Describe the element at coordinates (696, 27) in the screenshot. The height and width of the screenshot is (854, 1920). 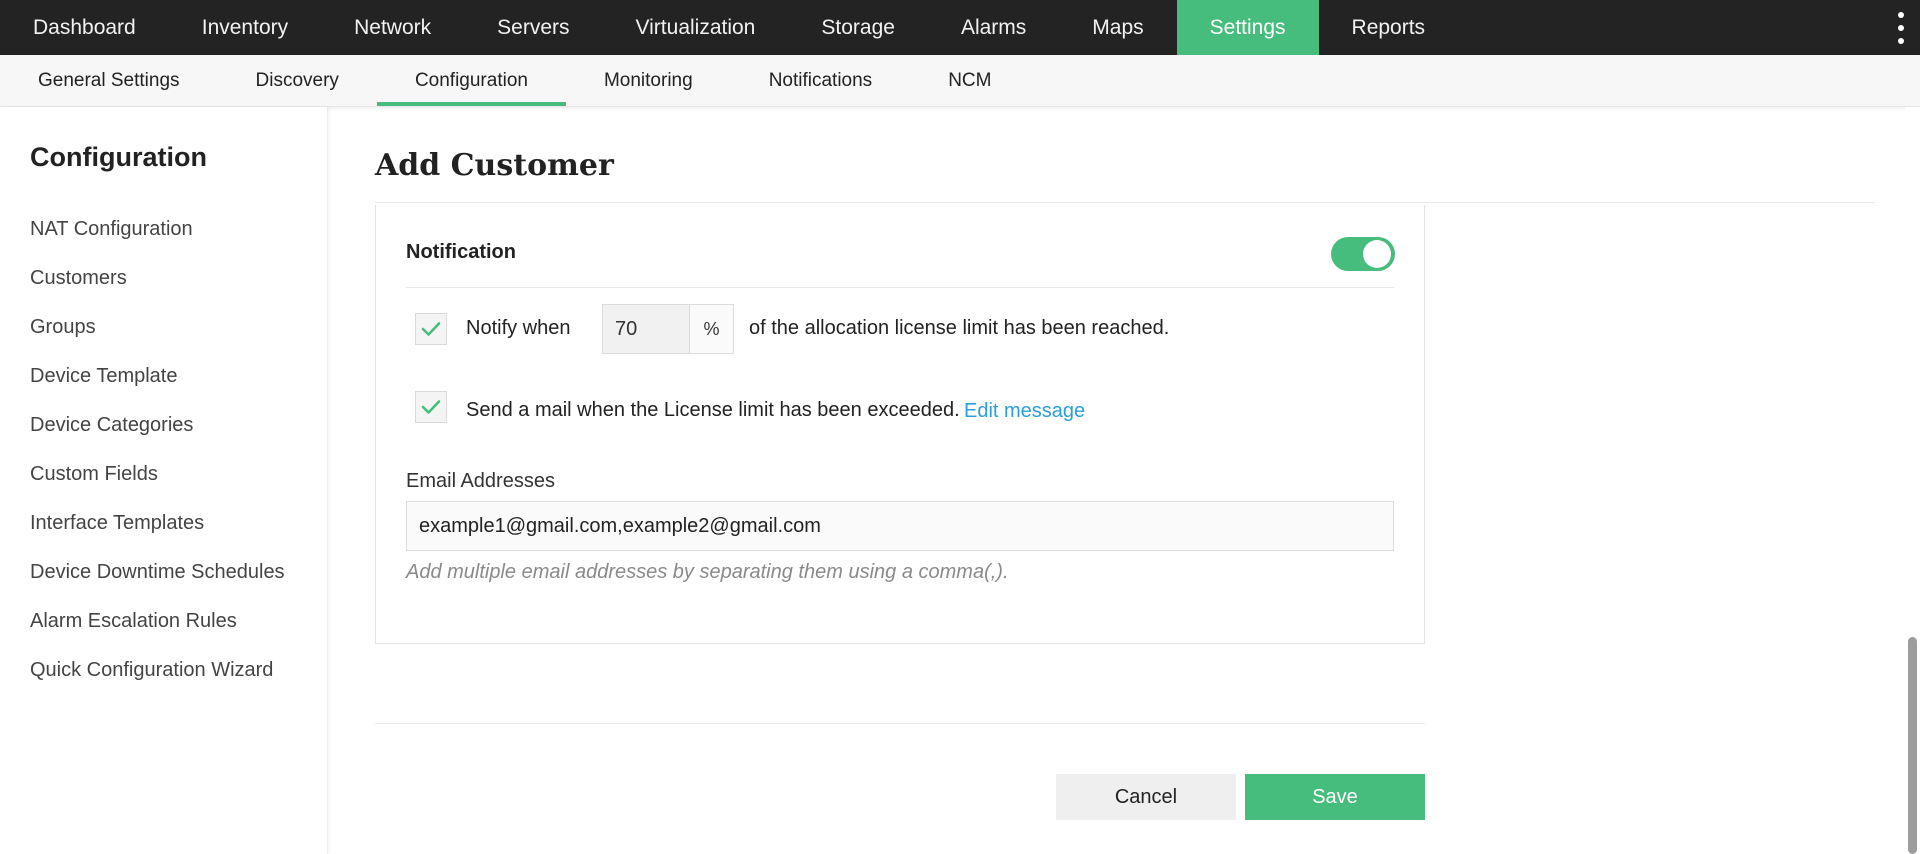
I see `tab-virtualization: Virtualization` at that location.